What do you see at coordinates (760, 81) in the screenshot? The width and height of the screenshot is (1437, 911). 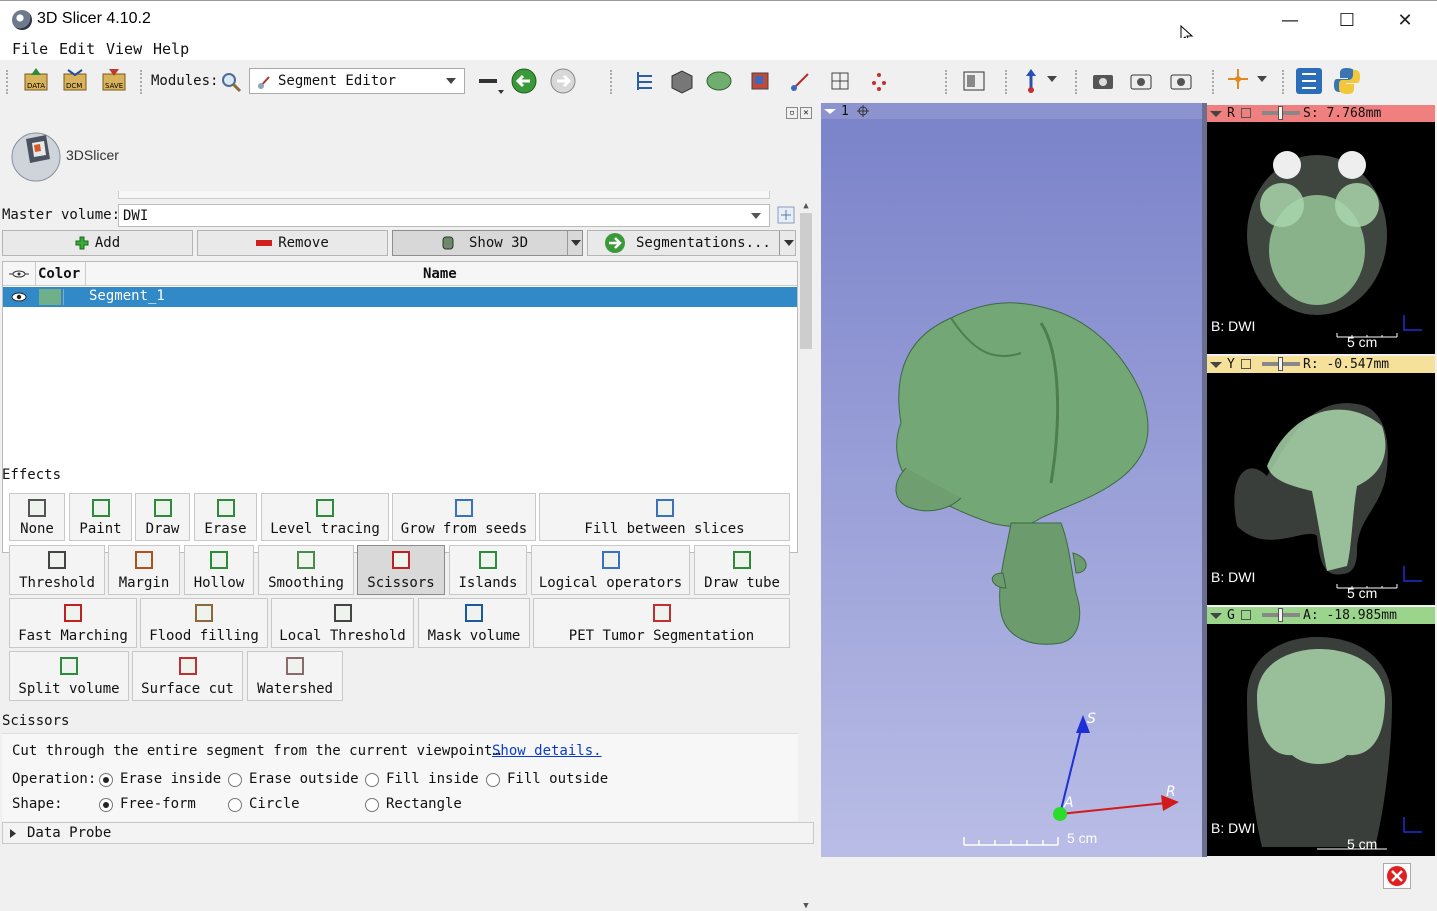 I see `transforms-module-icon` at bounding box center [760, 81].